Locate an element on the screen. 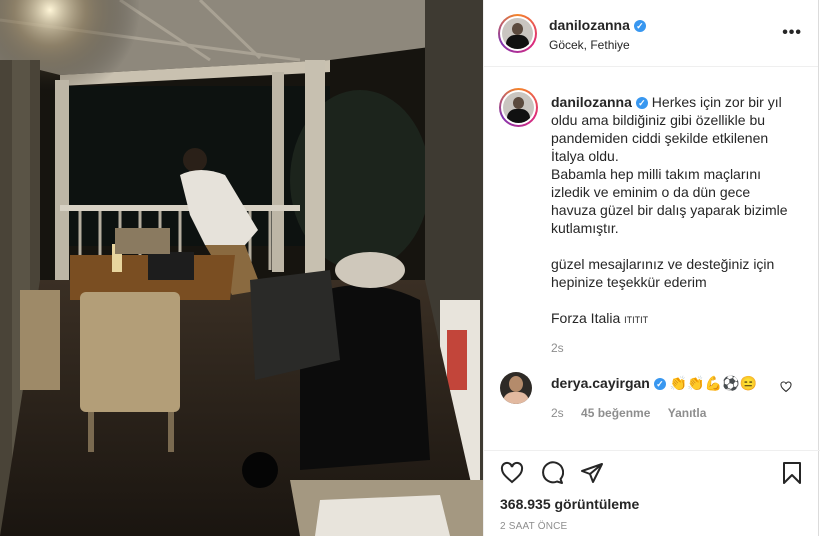 The height and width of the screenshot is (536, 820). comment-meta: 2s 45 beğenme Yanıtla is located at coordinates (635, 413).